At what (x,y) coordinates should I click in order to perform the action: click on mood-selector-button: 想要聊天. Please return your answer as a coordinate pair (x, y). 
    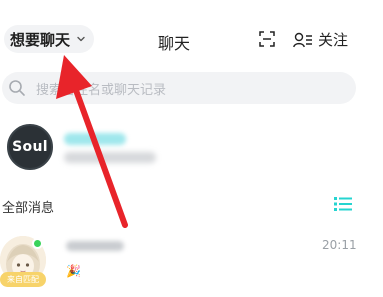
    Looking at the image, I should click on (49, 39).